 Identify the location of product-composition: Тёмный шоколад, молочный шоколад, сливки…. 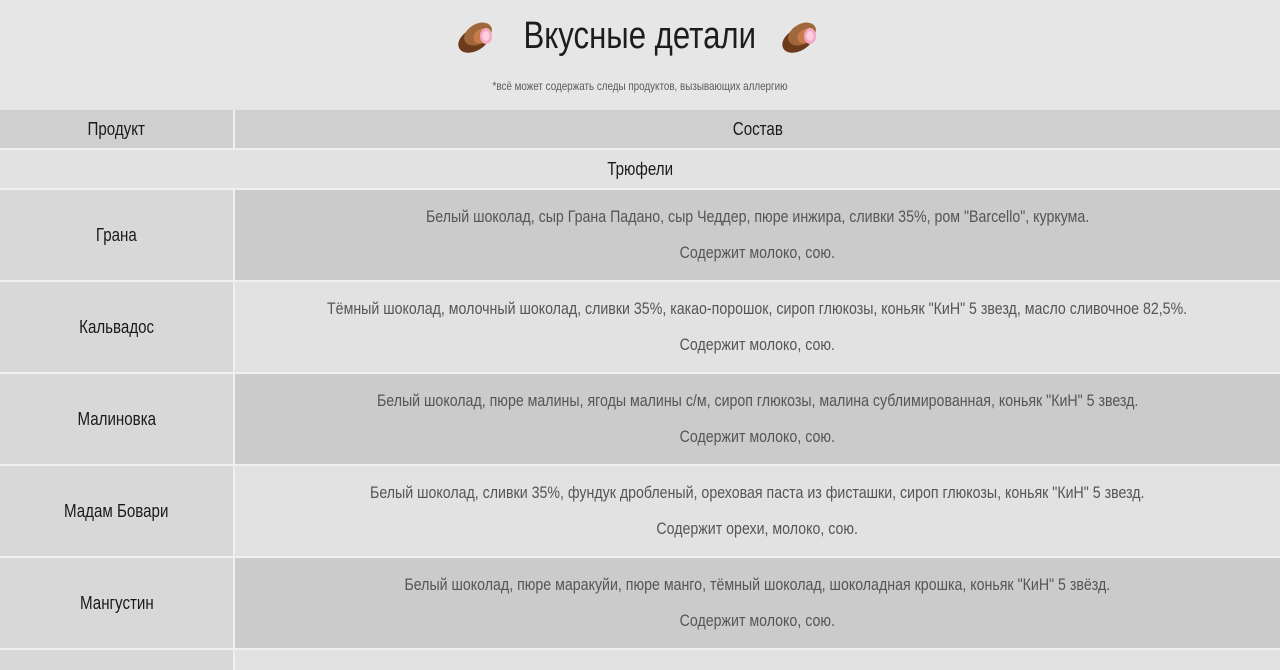
(757, 328).